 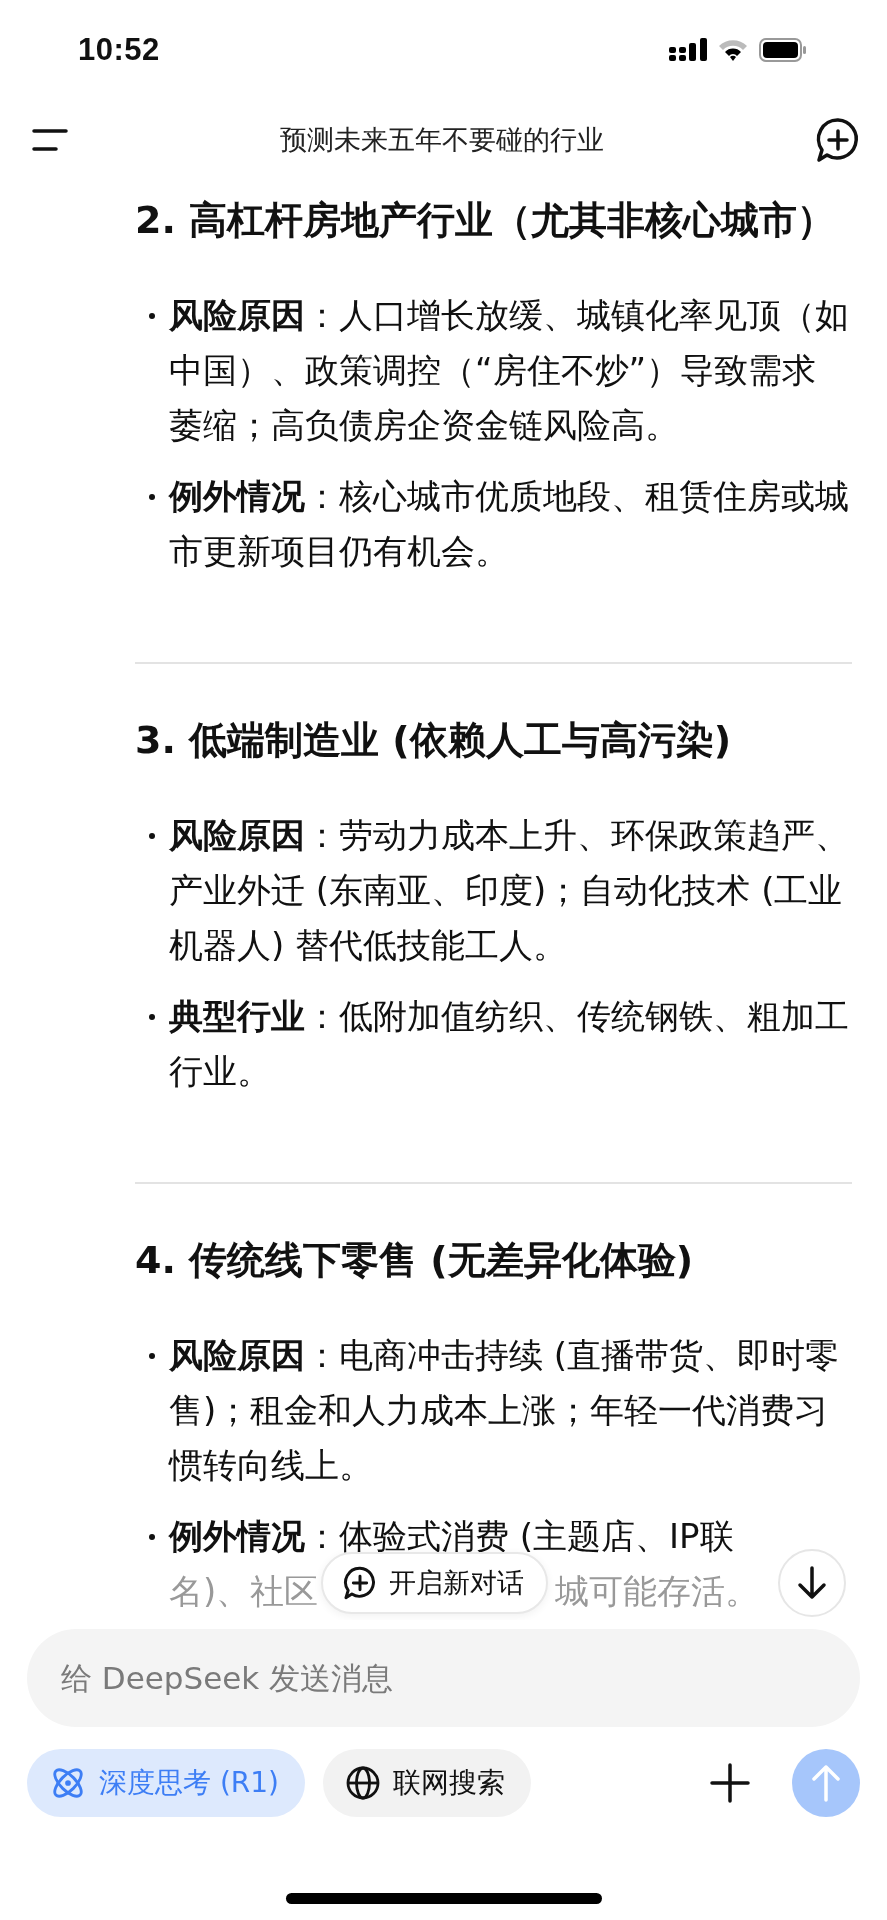 I want to click on section-heading: 4. 传统线下零售 (无差异化体验), so click(x=415, y=1260).